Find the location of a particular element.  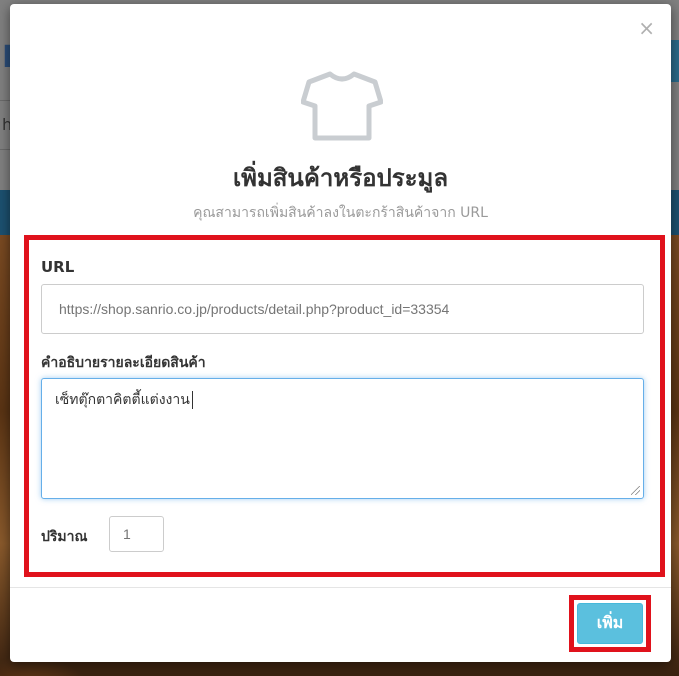

description-text: เซ็ทตุ๊กตาคิตตี้แต่งงาน is located at coordinates (122, 400).